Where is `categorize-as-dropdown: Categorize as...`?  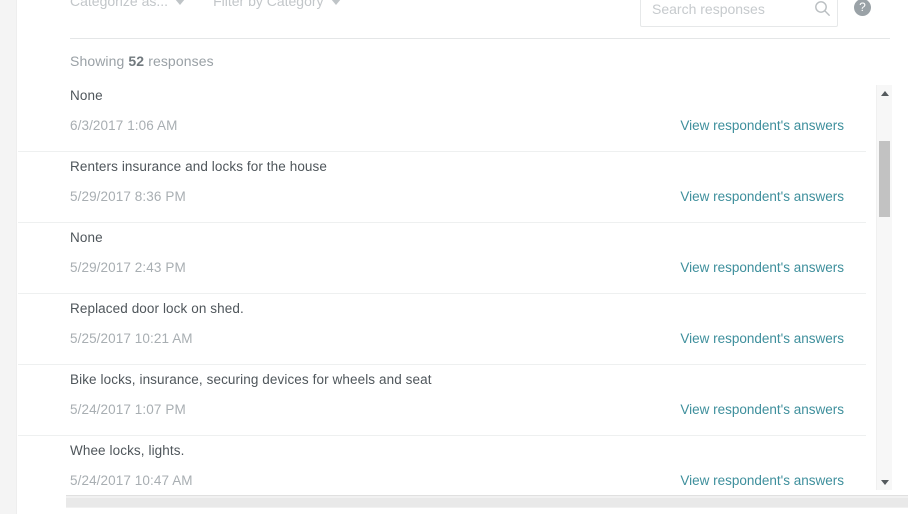
categorize-as-dropdown: Categorize as... is located at coordinates (128, 5).